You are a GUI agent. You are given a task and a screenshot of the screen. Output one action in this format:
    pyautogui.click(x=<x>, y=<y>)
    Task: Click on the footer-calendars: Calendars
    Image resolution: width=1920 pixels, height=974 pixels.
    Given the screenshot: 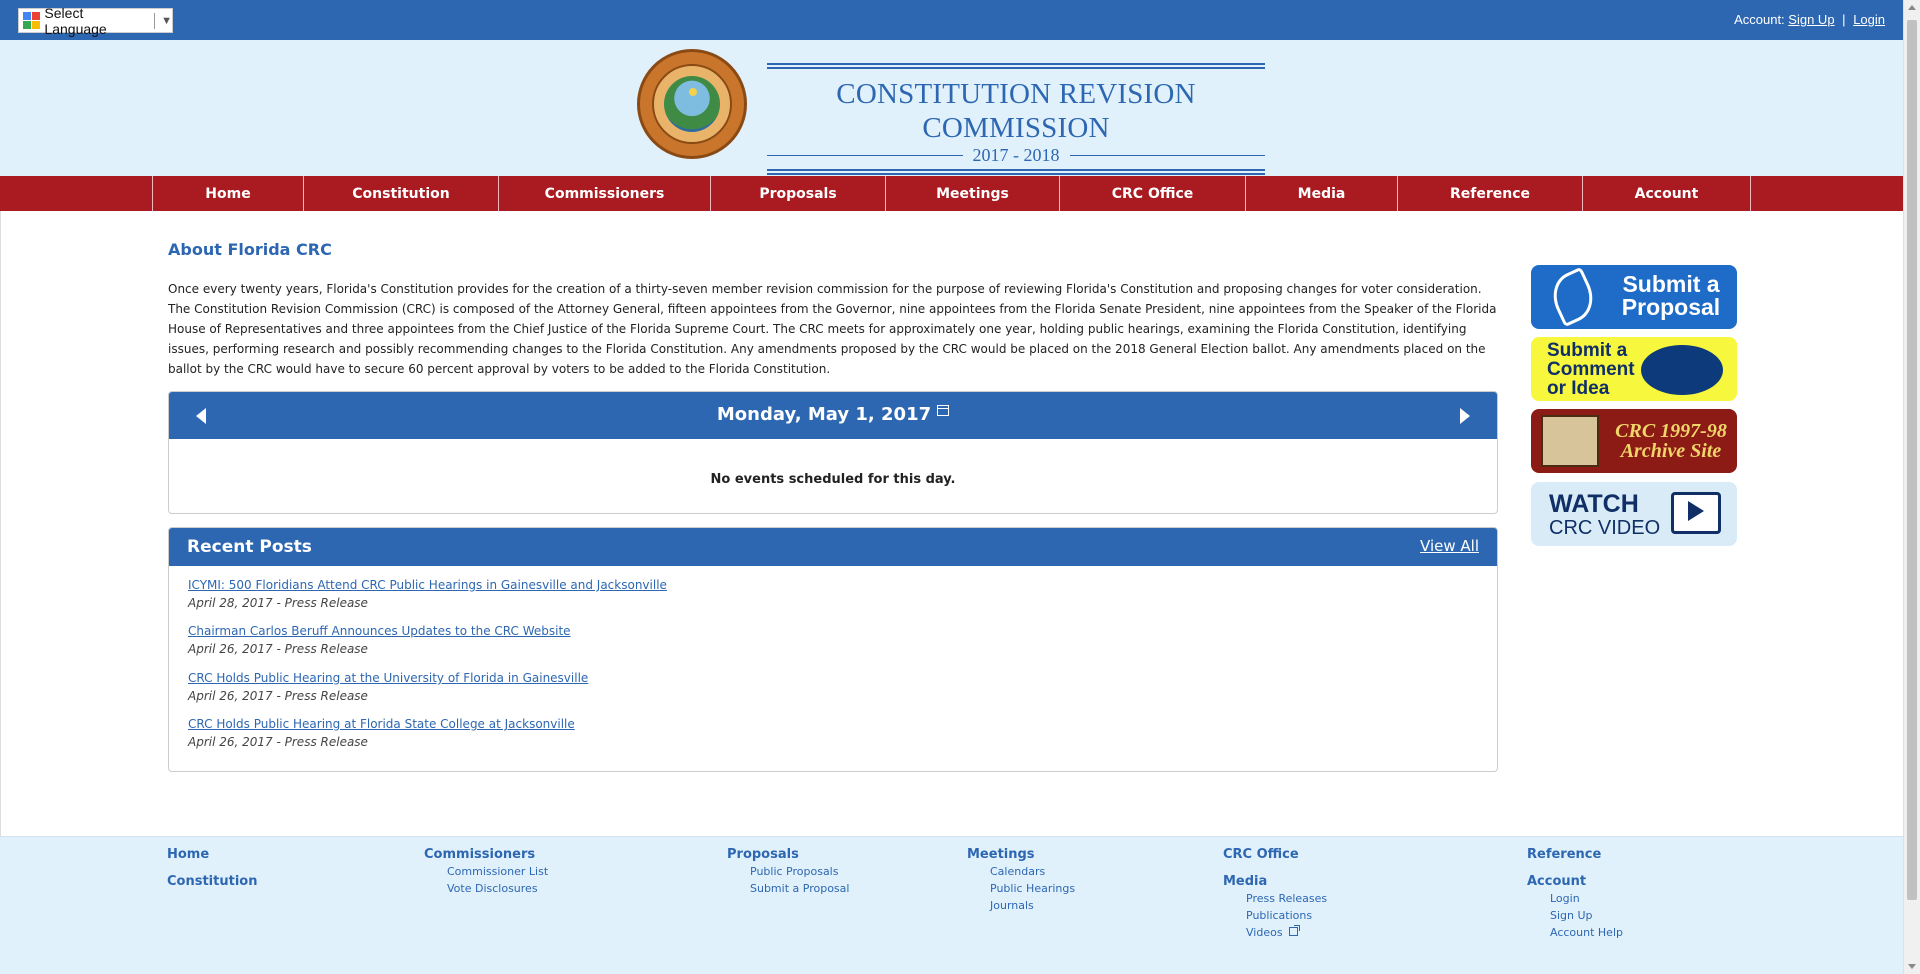 What is the action you would take?
    pyautogui.click(x=1021, y=873)
    